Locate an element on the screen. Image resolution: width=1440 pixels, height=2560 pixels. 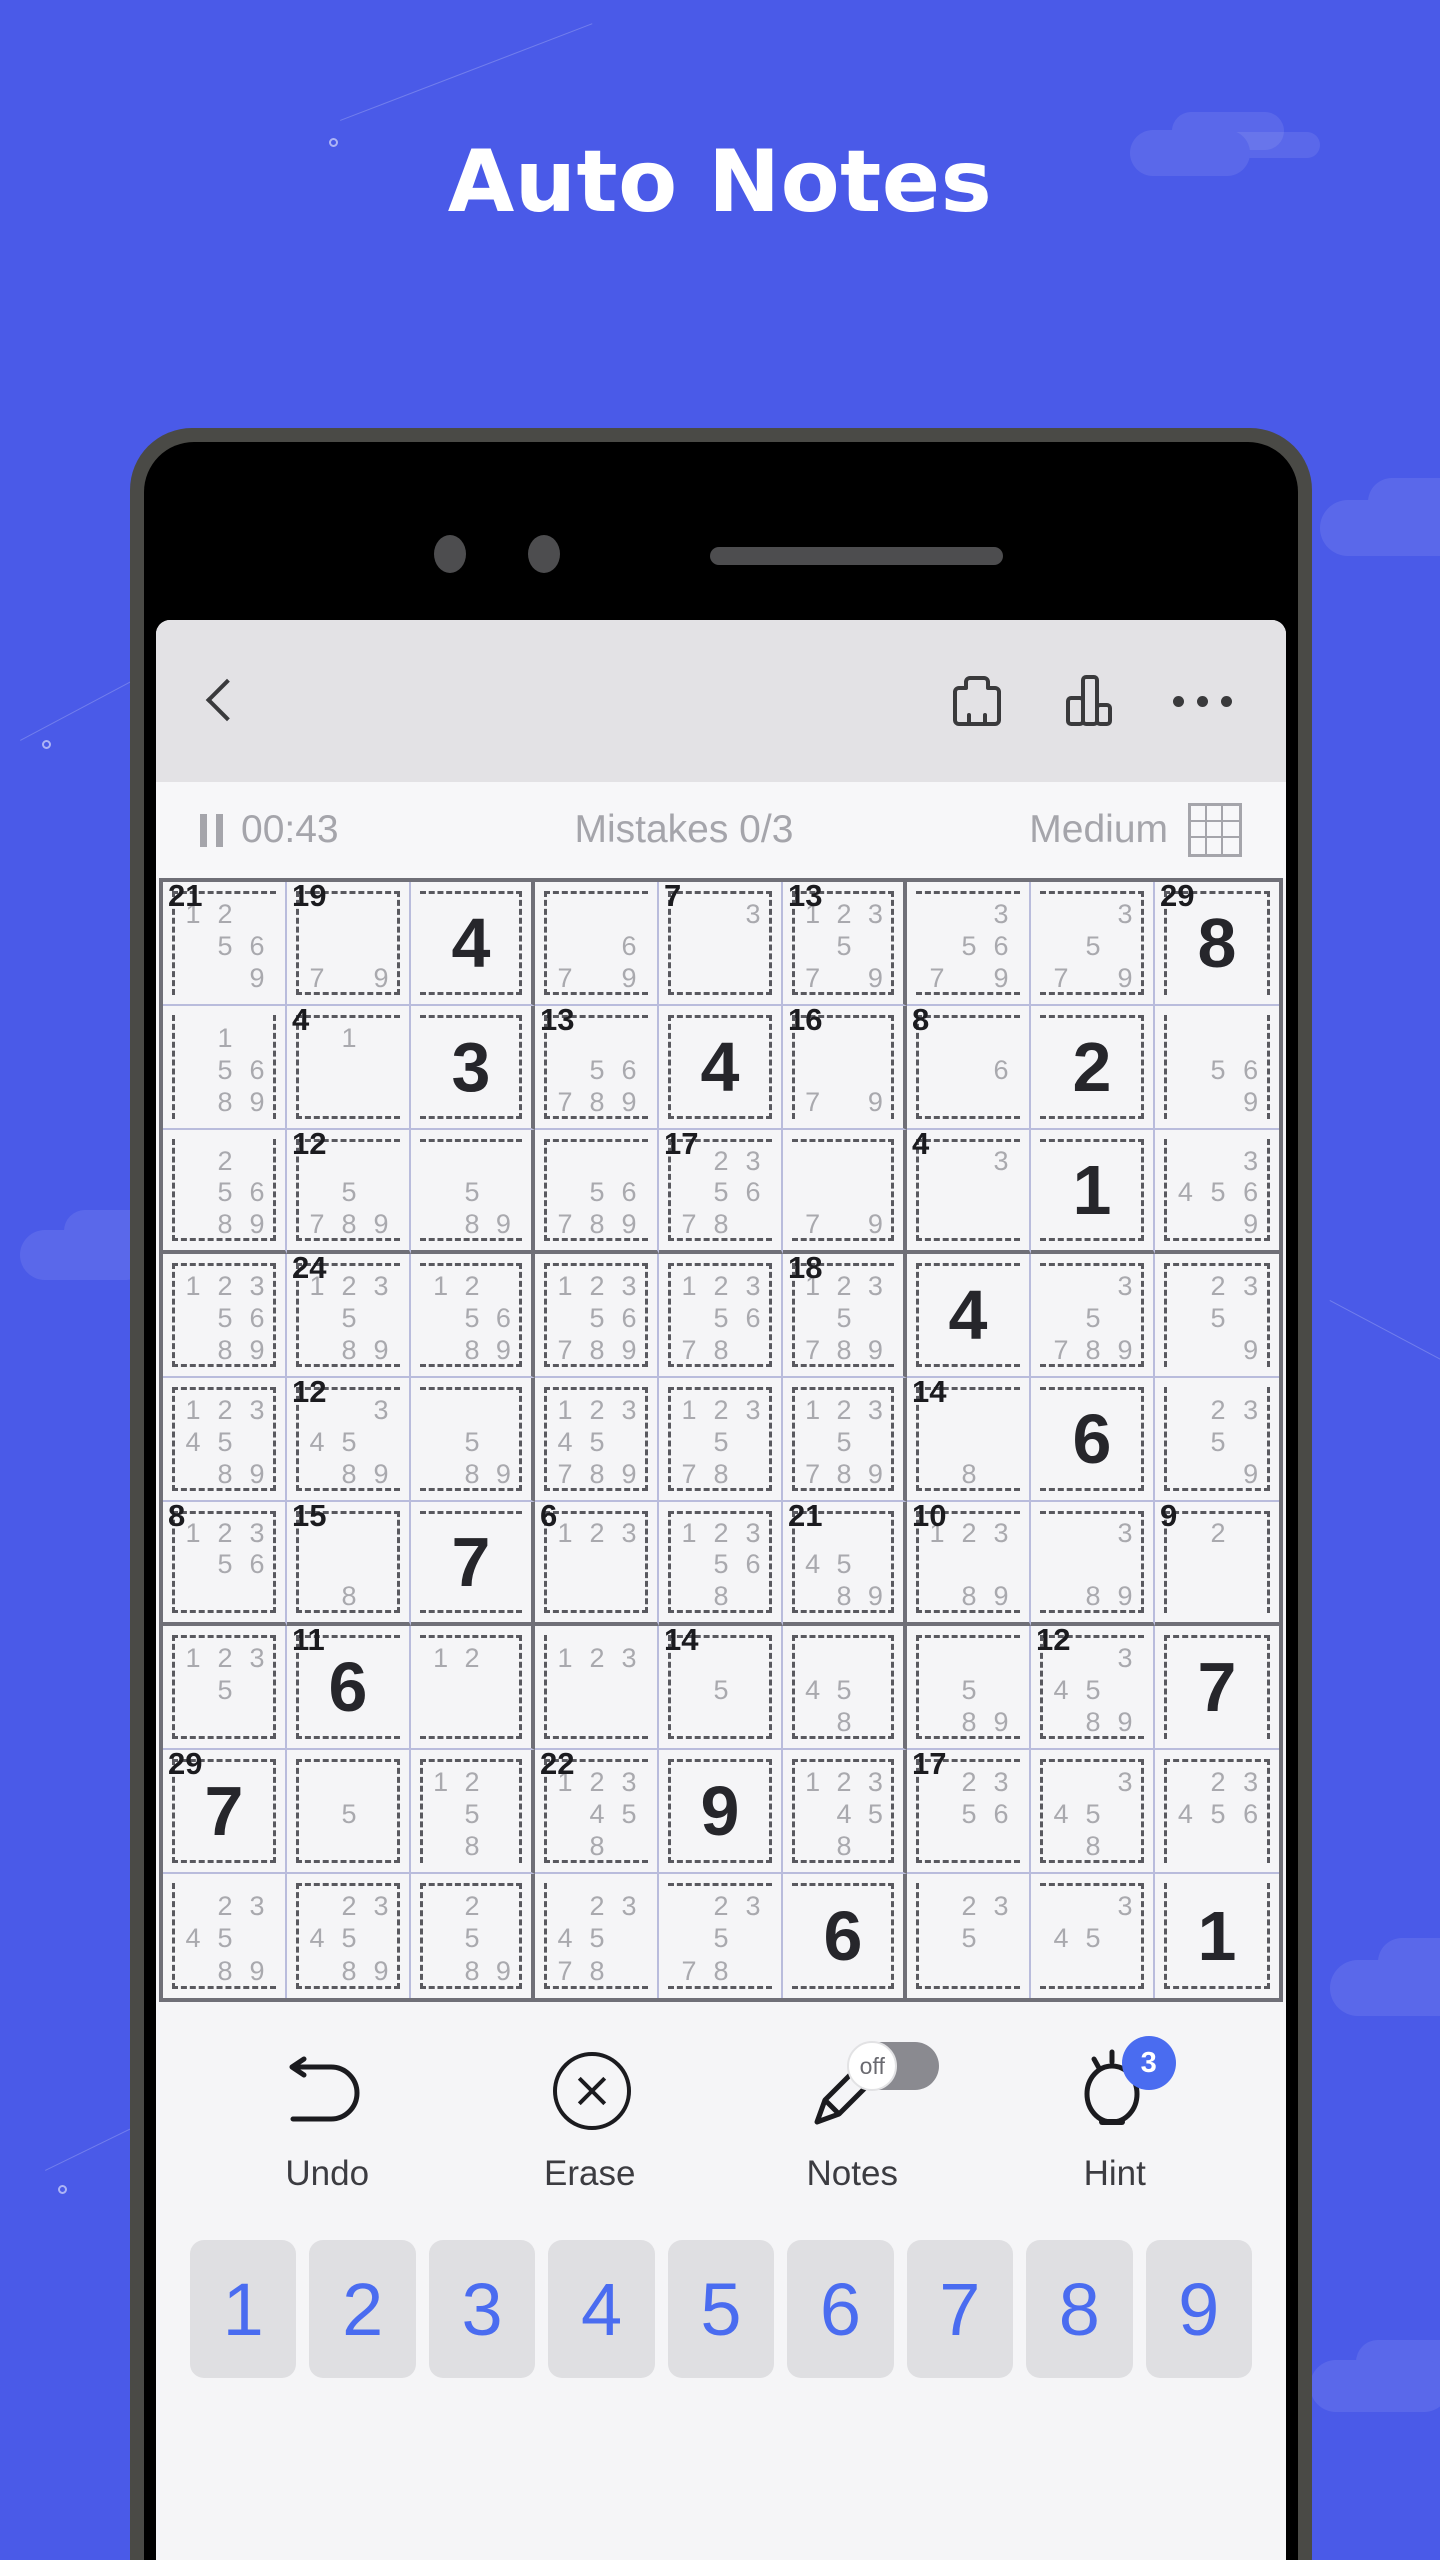
number-key-3: 3 is located at coordinates (482, 2309).